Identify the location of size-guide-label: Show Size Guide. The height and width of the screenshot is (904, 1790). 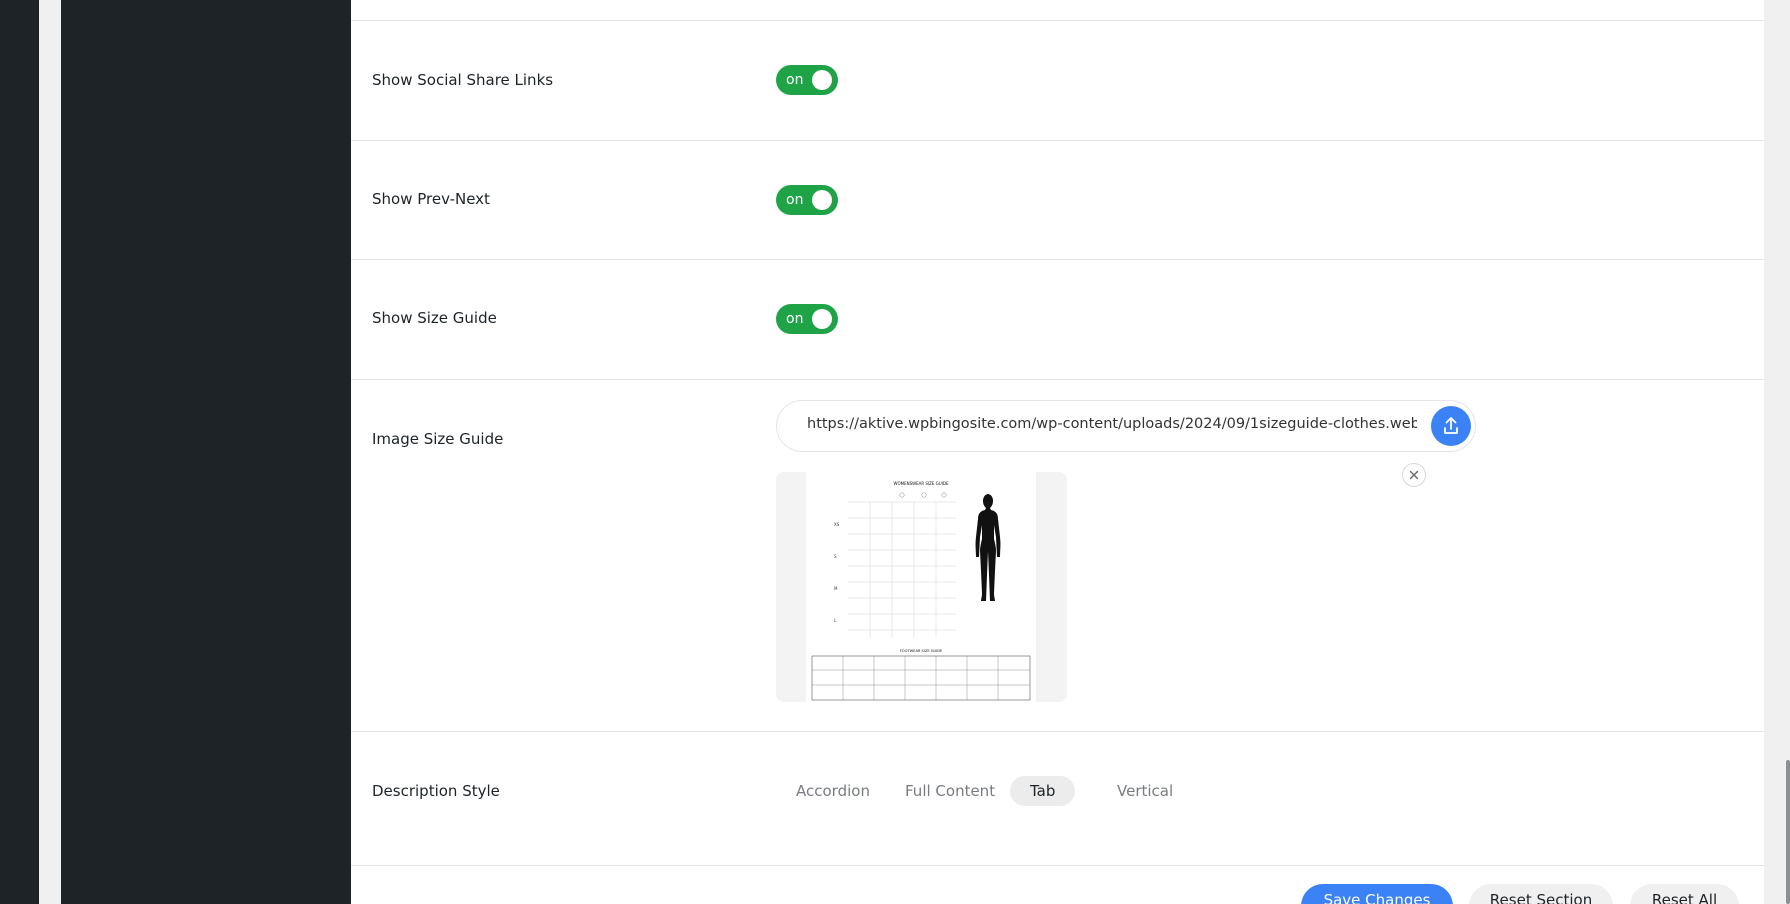
(434, 318).